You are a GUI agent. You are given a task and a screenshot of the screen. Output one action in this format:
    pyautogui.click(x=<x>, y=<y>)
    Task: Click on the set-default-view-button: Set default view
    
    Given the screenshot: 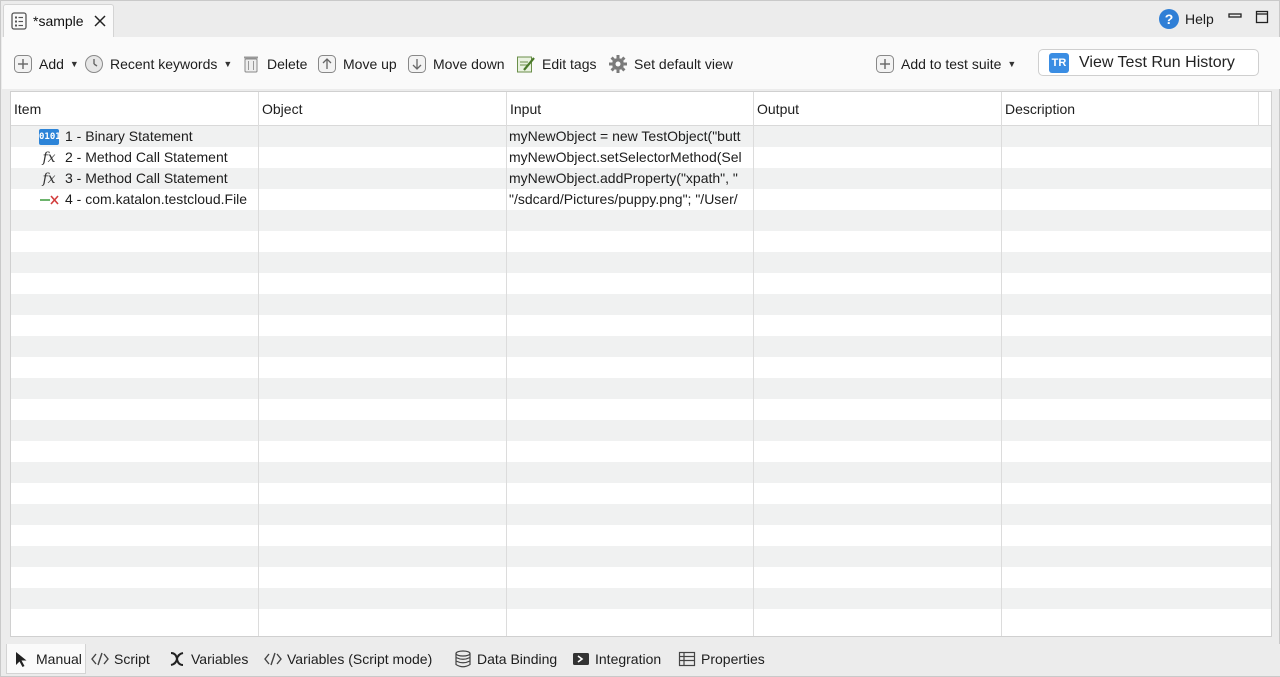 What is the action you would take?
    pyautogui.click(x=670, y=64)
    